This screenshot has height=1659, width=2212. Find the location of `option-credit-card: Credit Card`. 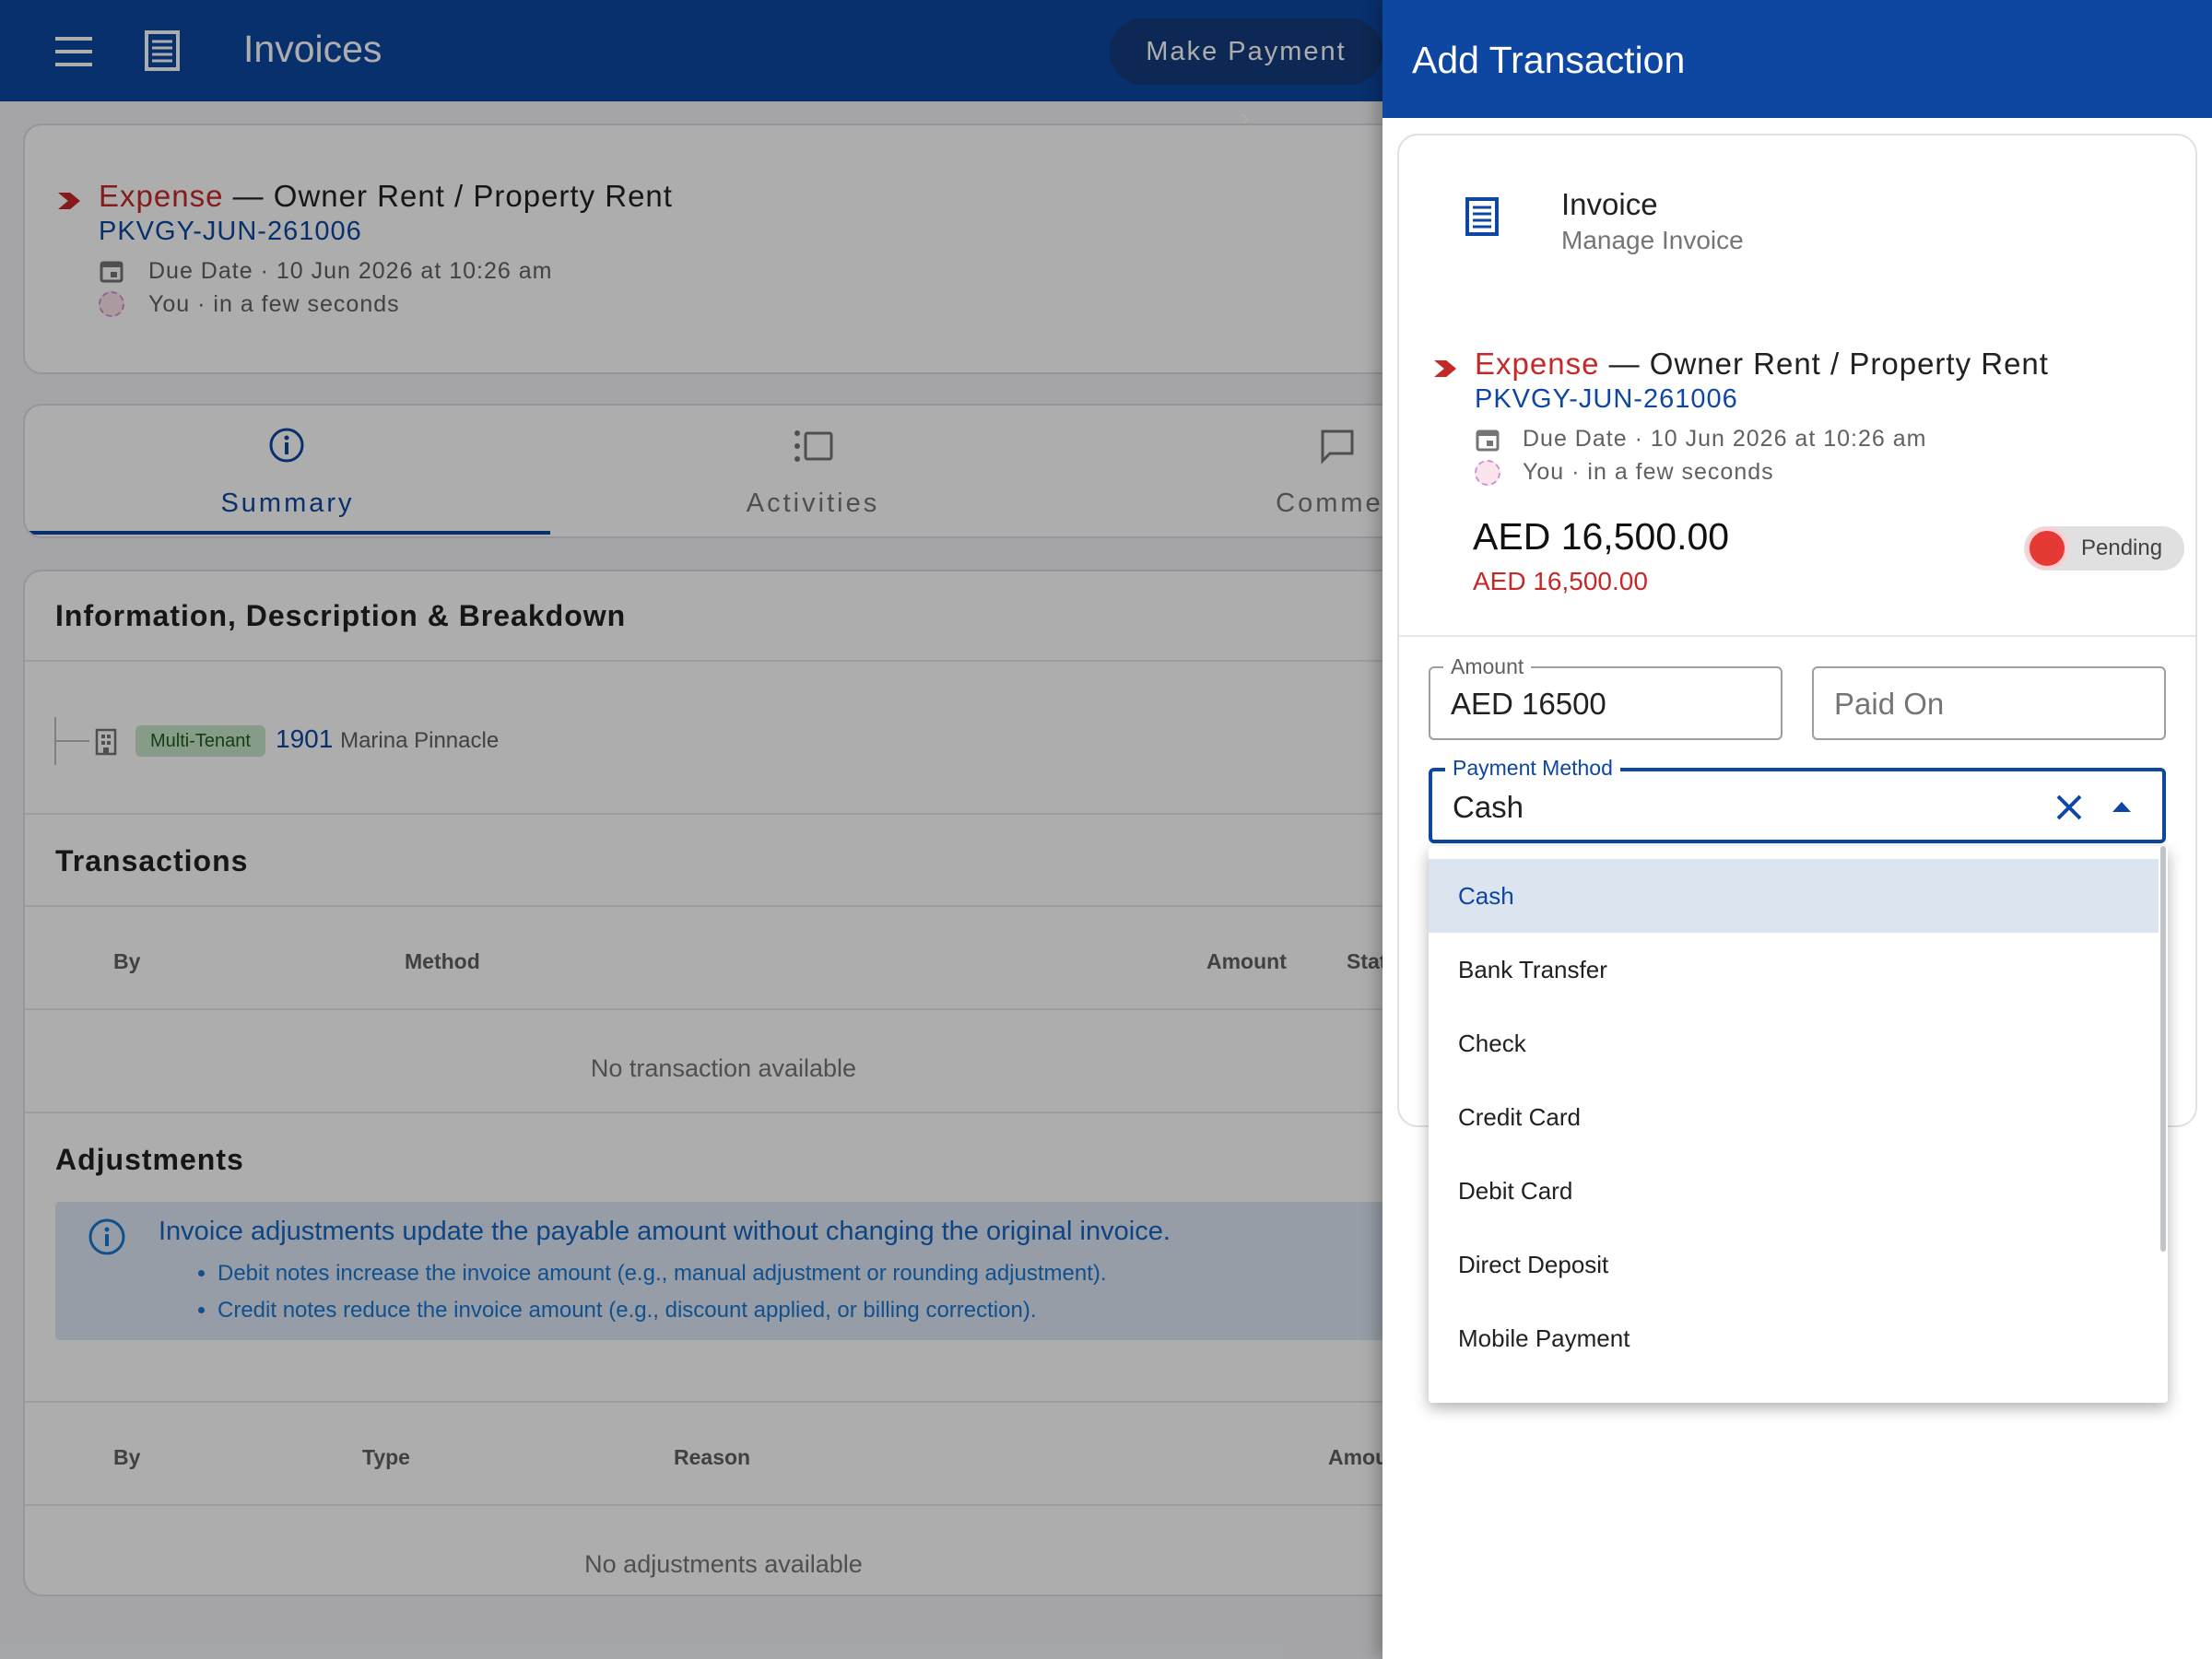

option-credit-card: Credit Card is located at coordinates (1794, 1117).